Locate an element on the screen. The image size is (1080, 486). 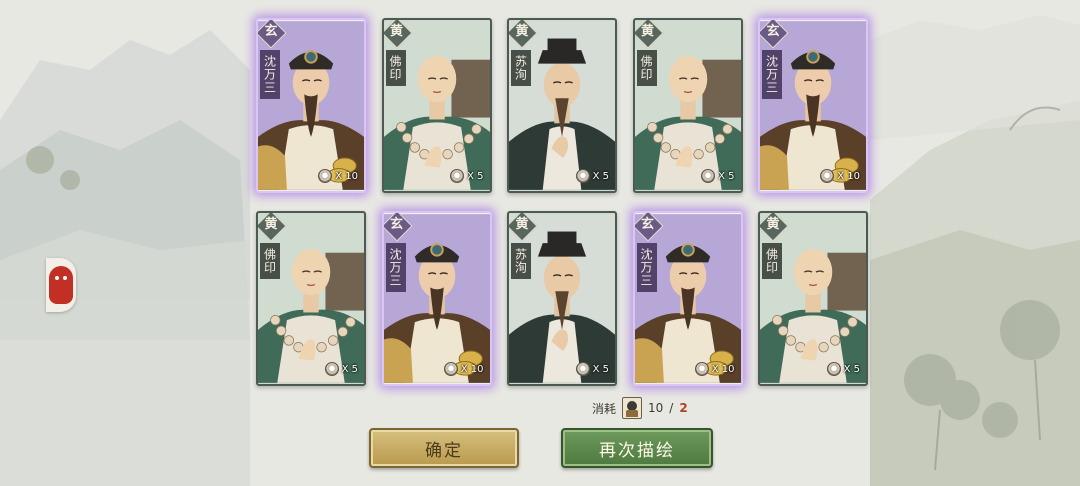
cost-row: 消耗 10 / 2 is located at coordinates (640, 408).